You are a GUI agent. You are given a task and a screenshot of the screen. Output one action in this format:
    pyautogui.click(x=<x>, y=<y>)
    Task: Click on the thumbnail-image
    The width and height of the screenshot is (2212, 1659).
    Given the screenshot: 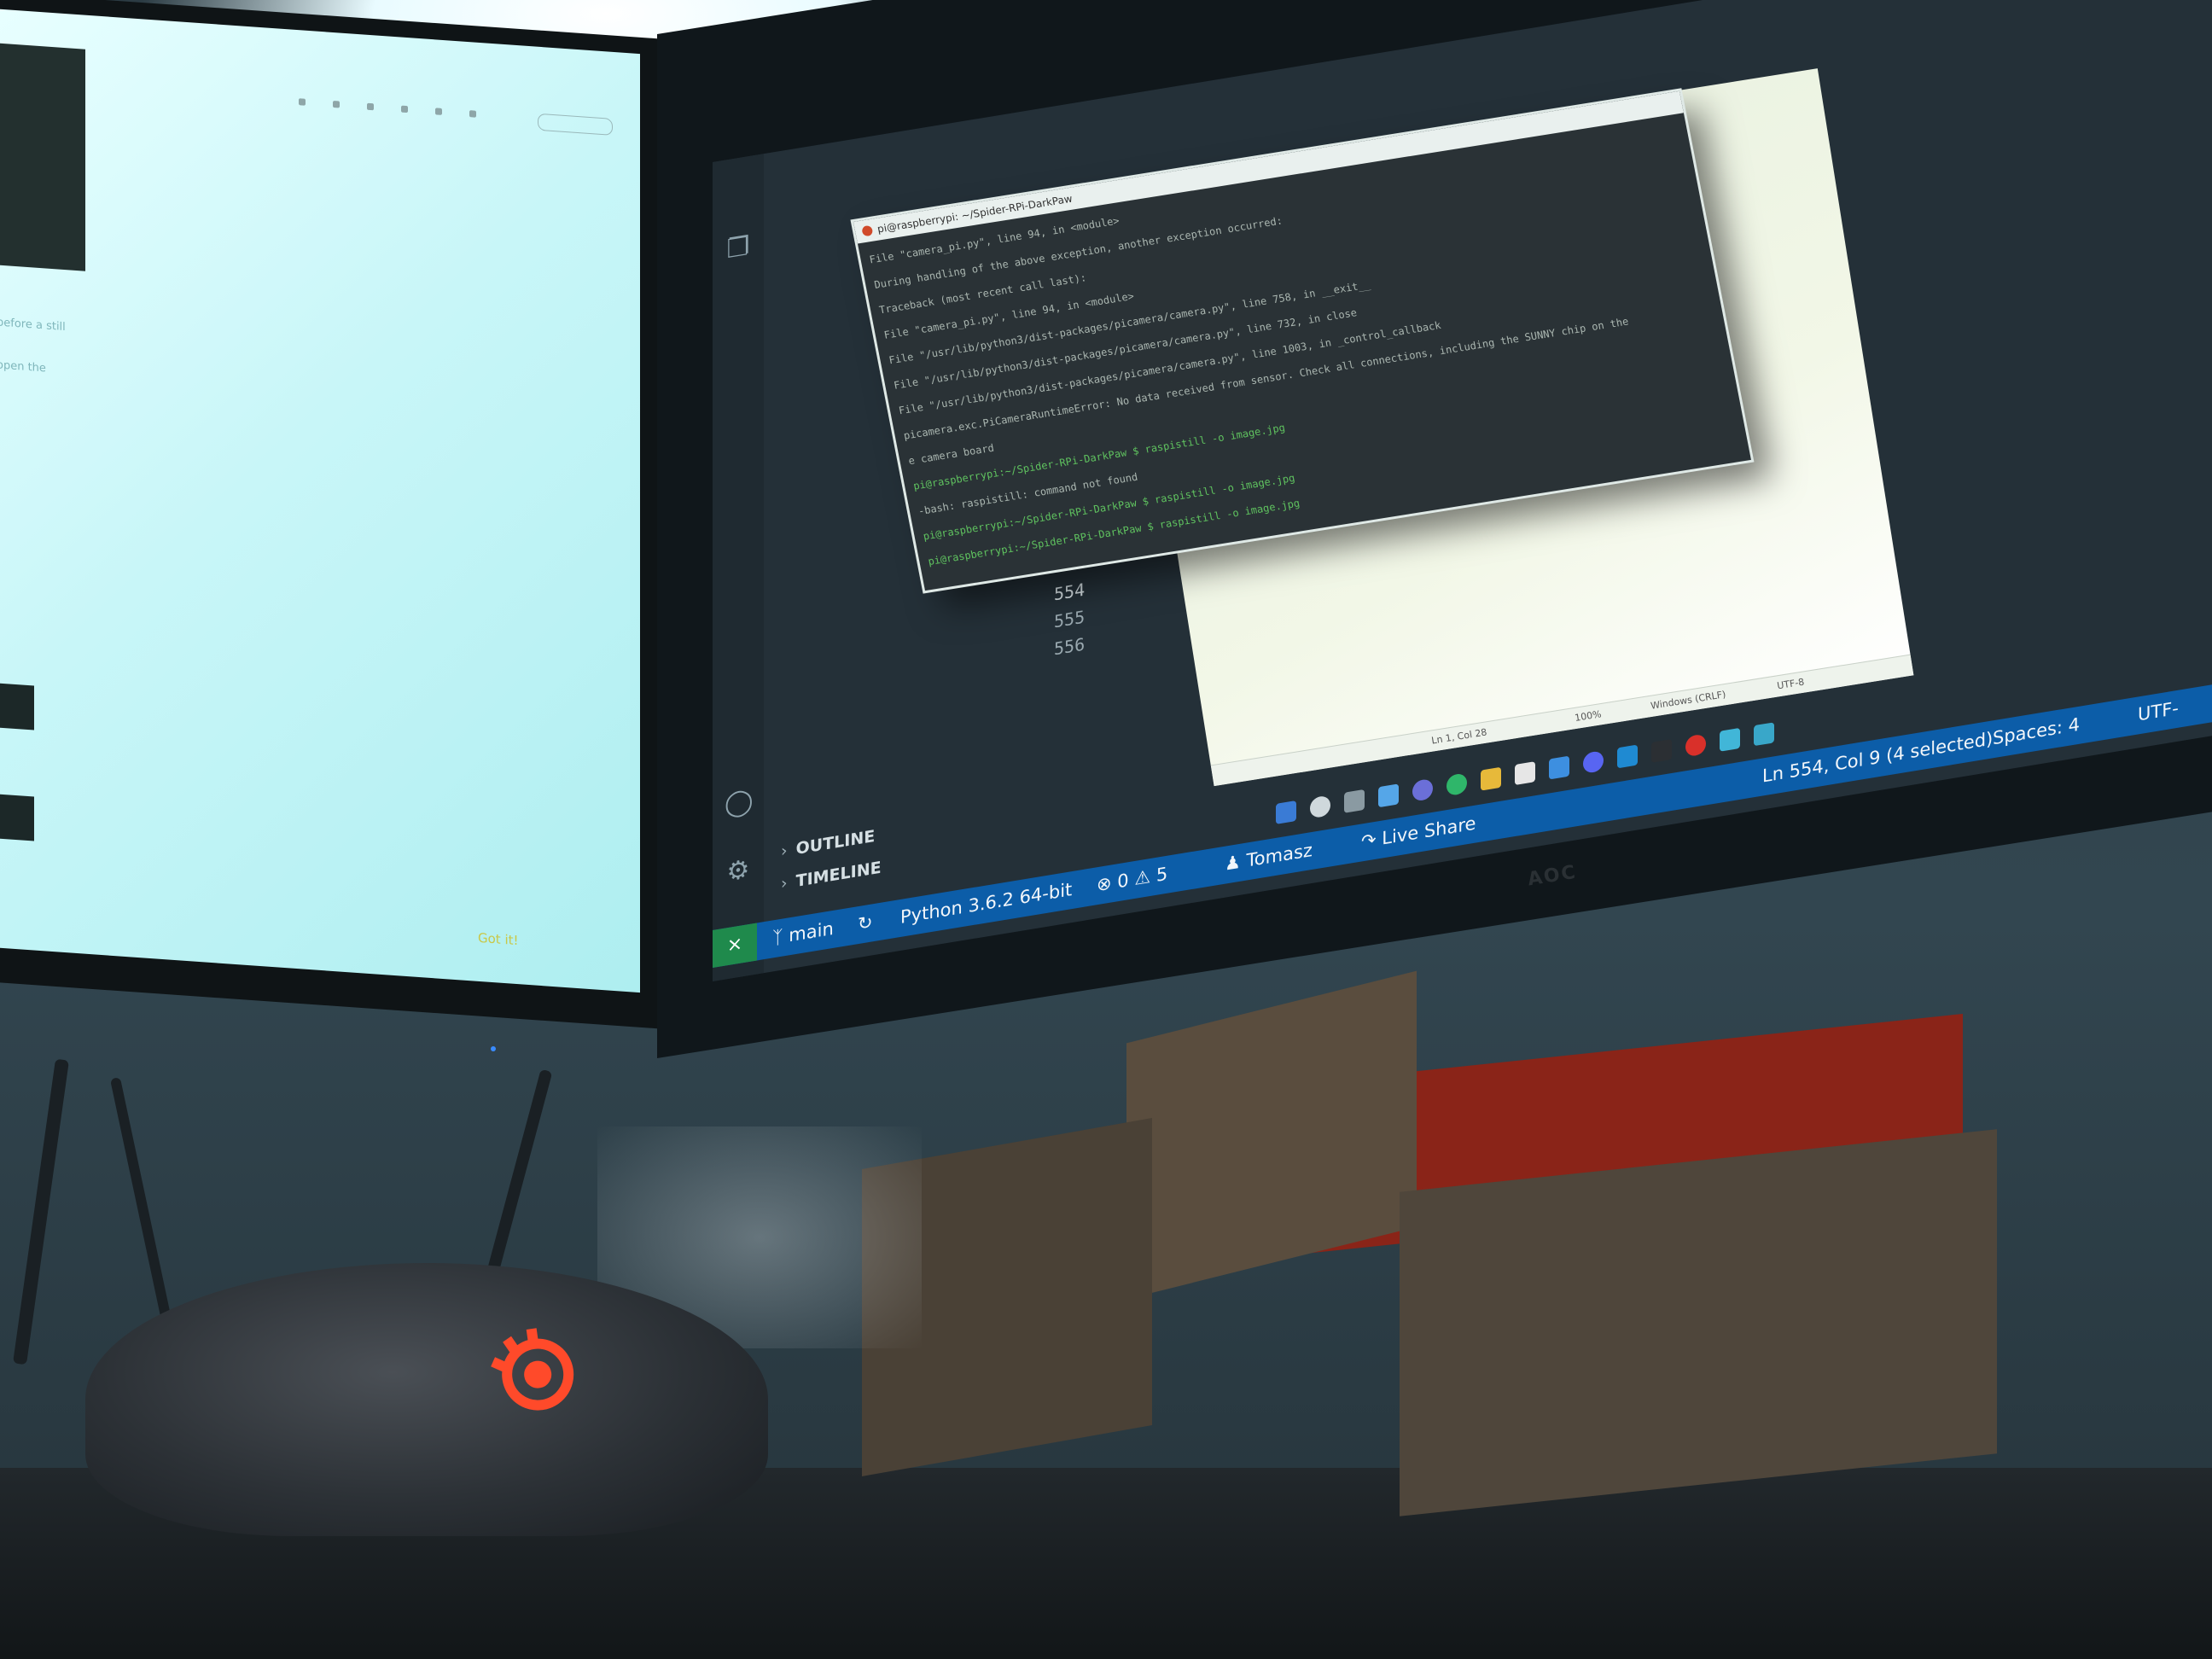 What is the action you would take?
    pyautogui.click(x=42, y=157)
    